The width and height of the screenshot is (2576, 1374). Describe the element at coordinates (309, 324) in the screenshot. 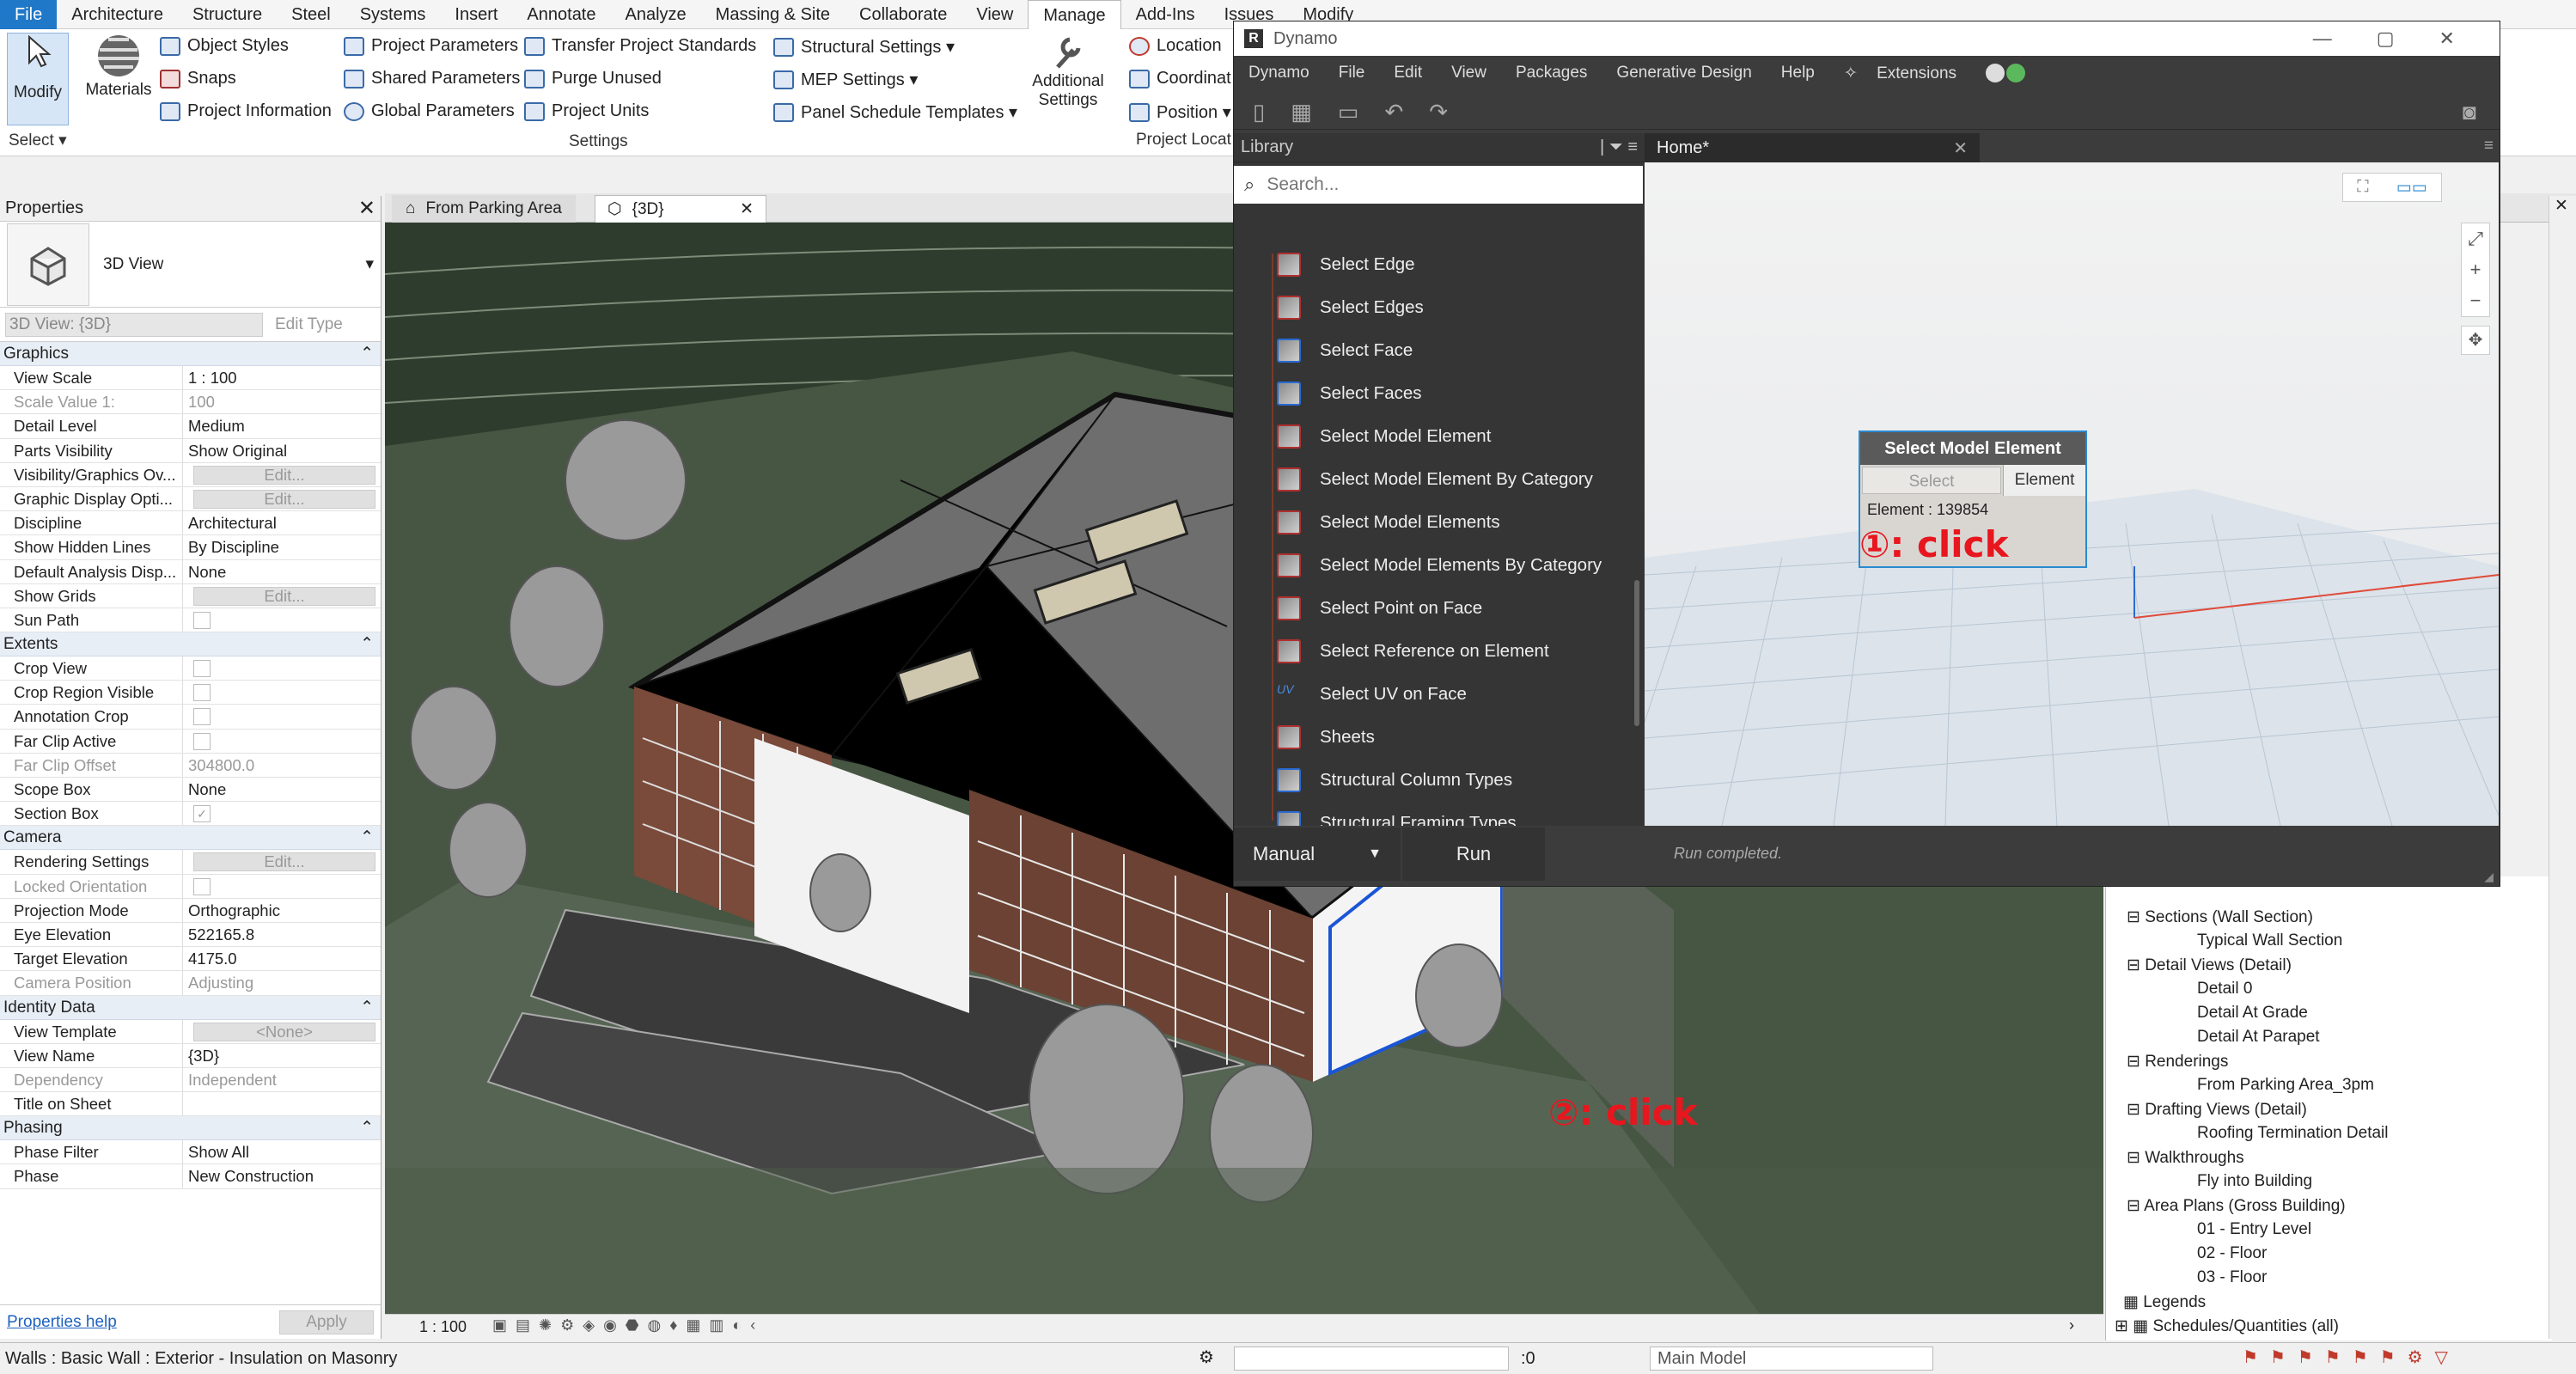

I see `edit-type-button: Edit Type` at that location.